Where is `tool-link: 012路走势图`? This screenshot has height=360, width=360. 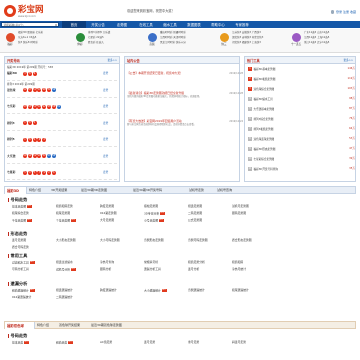 tool-link: 012路走势图 is located at coordinates (122, 213).